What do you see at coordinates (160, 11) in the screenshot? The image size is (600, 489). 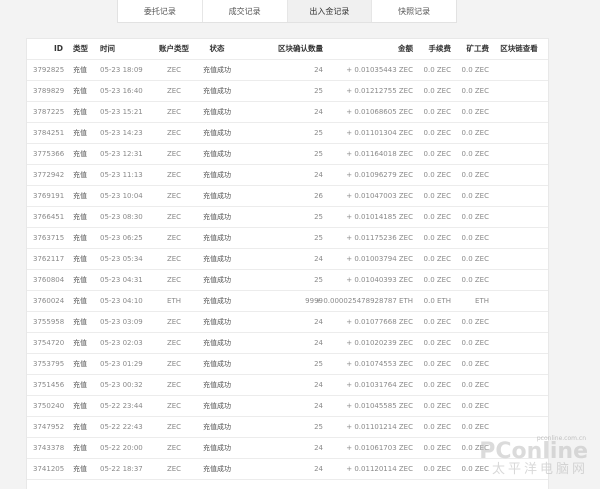 I see `tab-orders: 委托记录` at bounding box center [160, 11].